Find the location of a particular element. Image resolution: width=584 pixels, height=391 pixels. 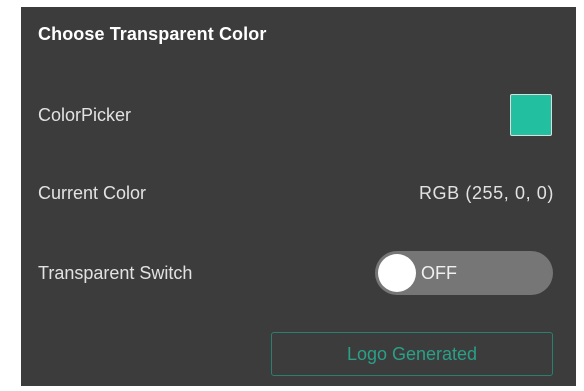

transparent-switch-label: Transparent Switch is located at coordinates (115, 273).